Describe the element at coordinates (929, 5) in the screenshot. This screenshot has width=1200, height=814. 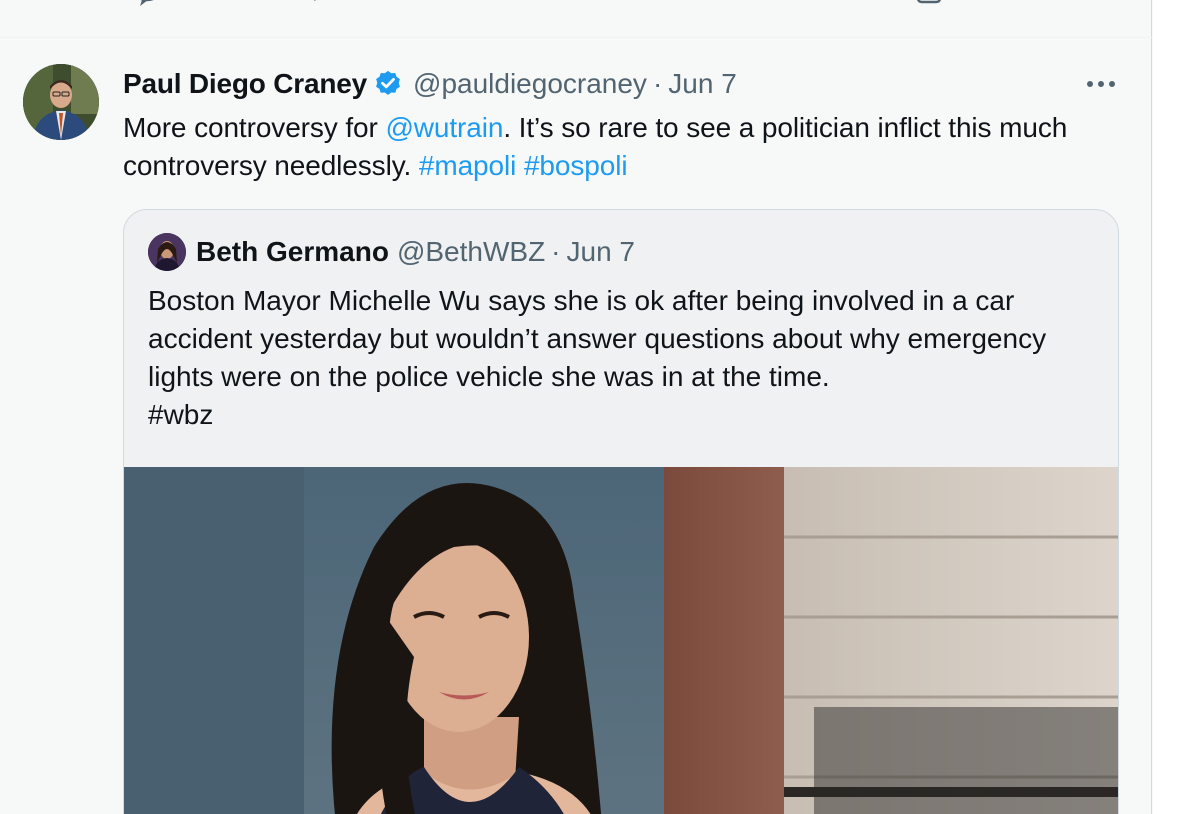
I see `share-icon` at that location.